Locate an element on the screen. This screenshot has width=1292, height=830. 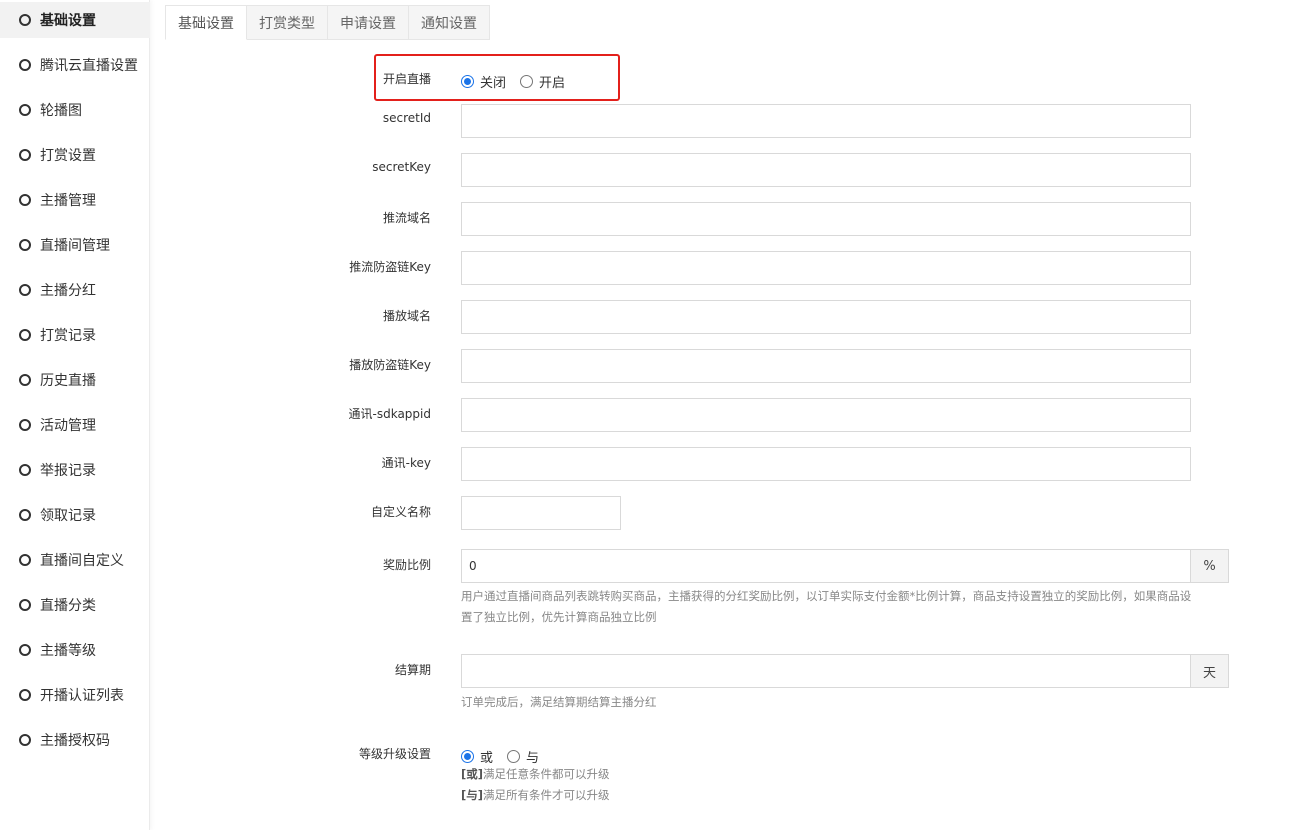
sidebar-item-room-custom: 直播间自定义 is located at coordinates (75, 560).